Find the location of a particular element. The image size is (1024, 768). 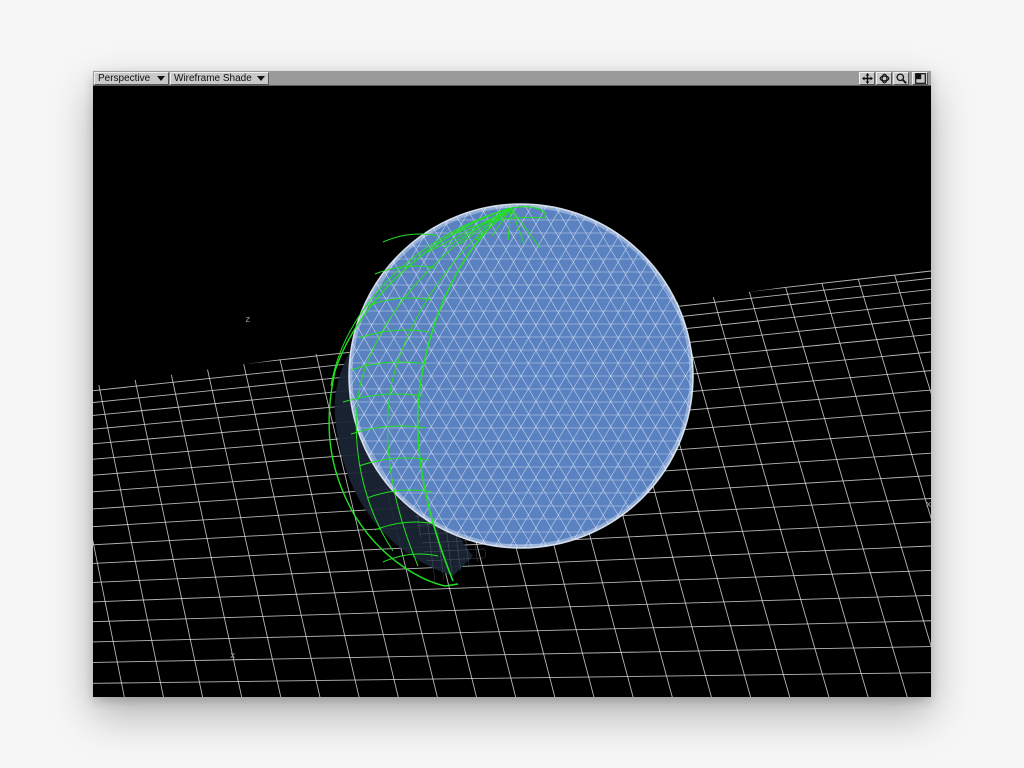

axis-label-x-right: x is located at coordinates (928, 505).